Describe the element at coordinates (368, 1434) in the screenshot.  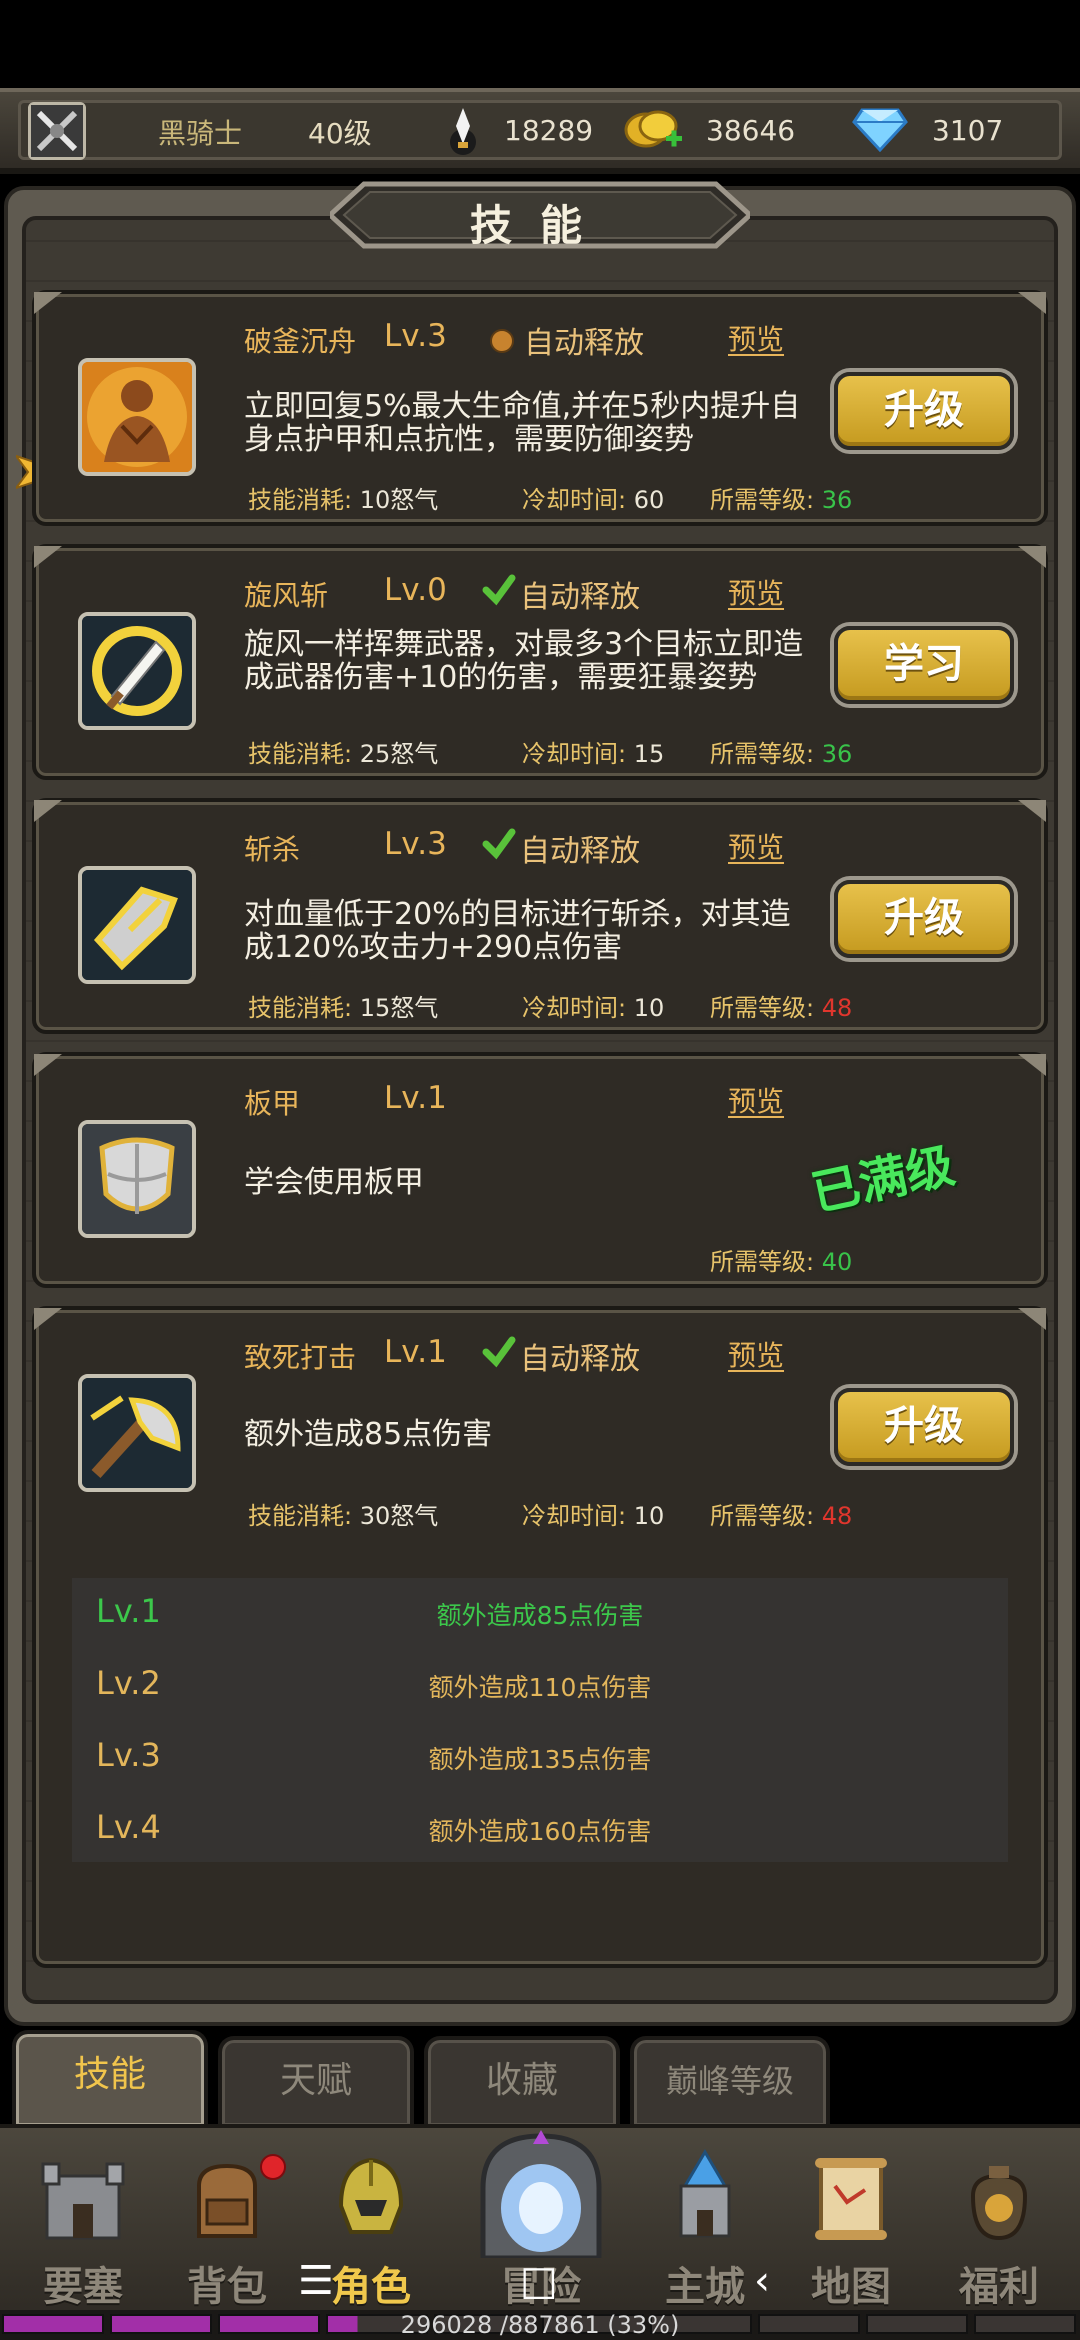
I see `skill-description: 额外造成85点伤害` at that location.